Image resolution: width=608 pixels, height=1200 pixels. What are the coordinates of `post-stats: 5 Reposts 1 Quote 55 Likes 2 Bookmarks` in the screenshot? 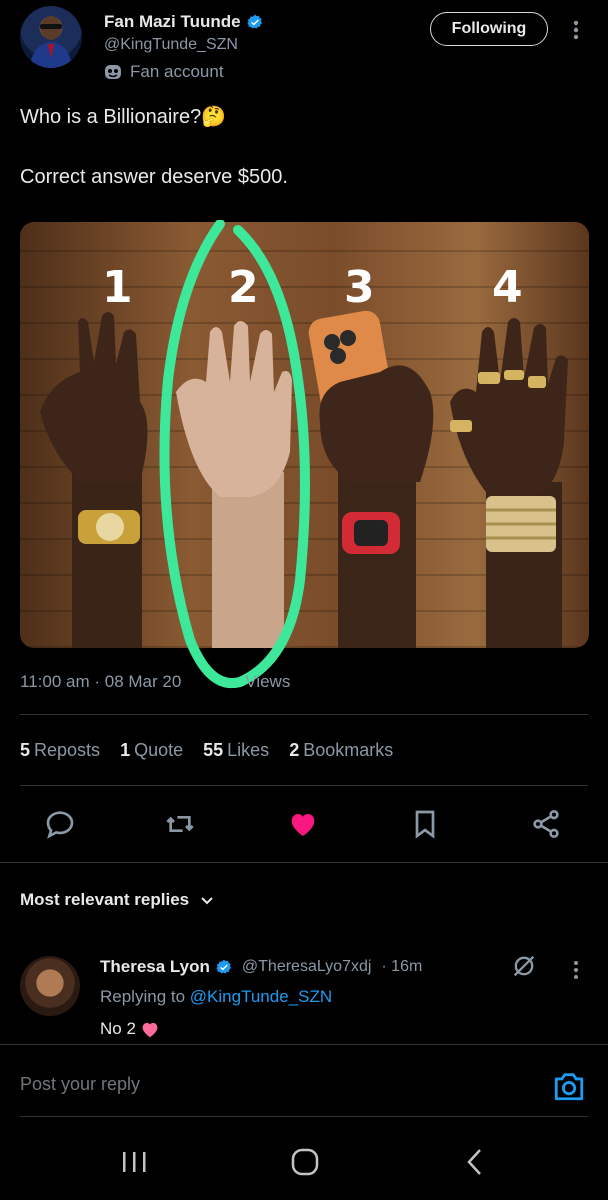 It's located at (206, 750).